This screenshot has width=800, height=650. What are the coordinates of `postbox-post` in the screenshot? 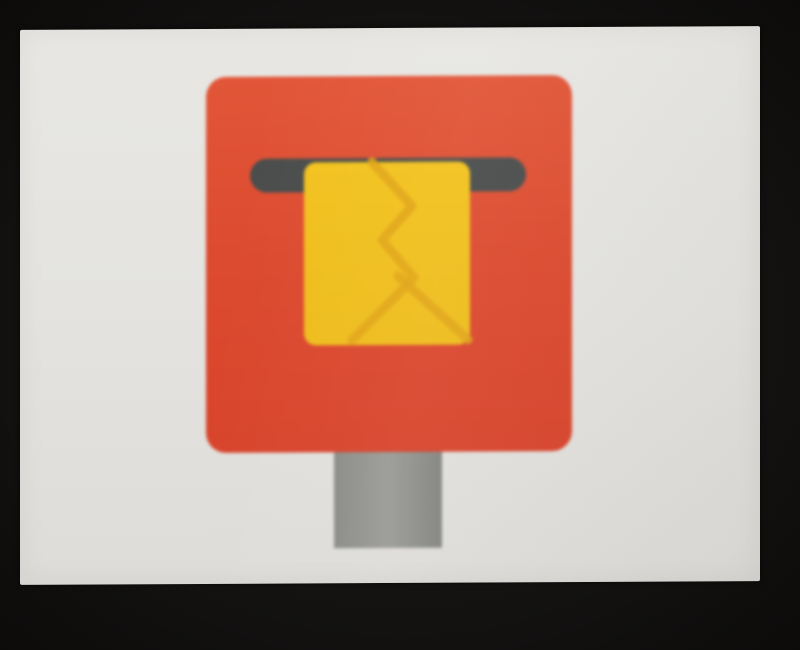 It's located at (388, 495).